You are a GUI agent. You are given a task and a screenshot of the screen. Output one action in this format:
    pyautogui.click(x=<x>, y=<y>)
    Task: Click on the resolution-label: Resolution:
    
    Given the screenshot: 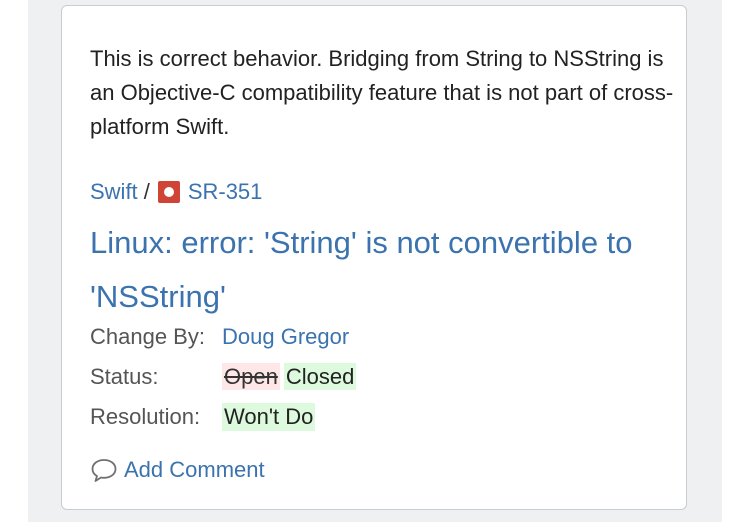 What is the action you would take?
    pyautogui.click(x=145, y=416)
    